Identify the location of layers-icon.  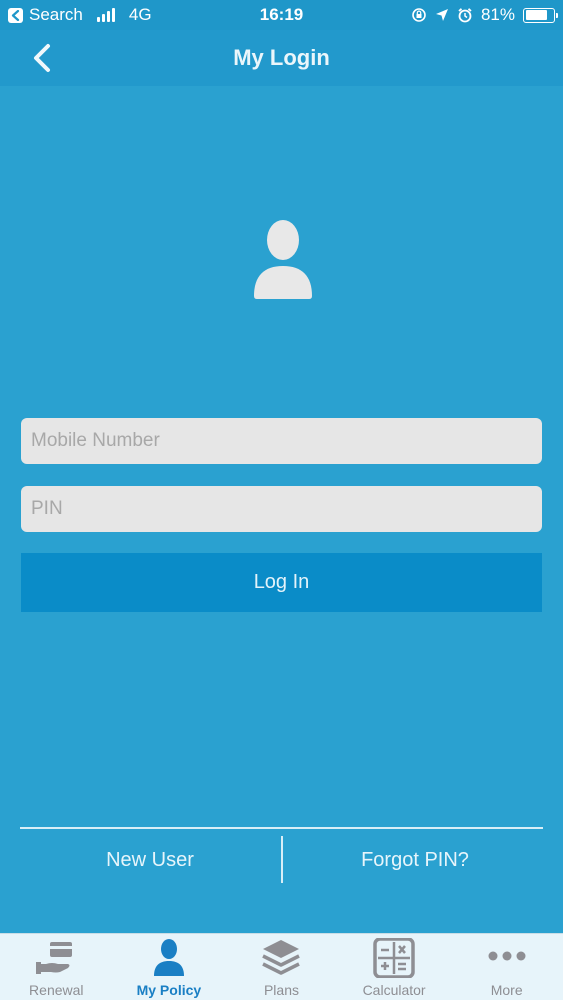
(281, 958).